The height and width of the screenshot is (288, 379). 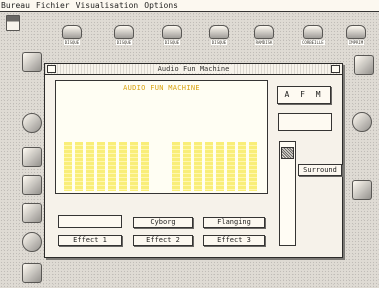 What do you see at coordinates (287, 153) in the screenshot?
I see `slider-thumb` at bounding box center [287, 153].